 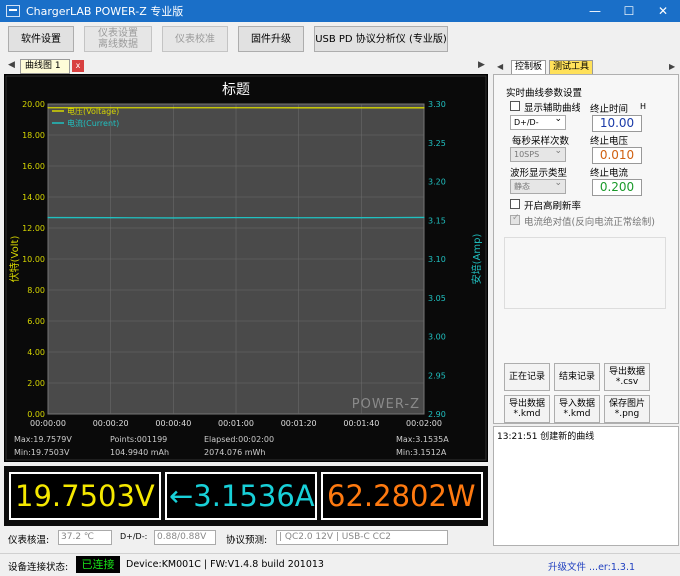 What do you see at coordinates (299, 423) in the screenshot?
I see `x-tick-label: 00:01:20` at bounding box center [299, 423].